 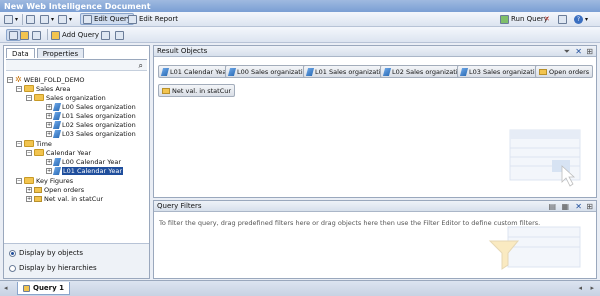 I want to click on tree-node-l02-sales-org: + L02 Sales organization, so click(x=91, y=124).